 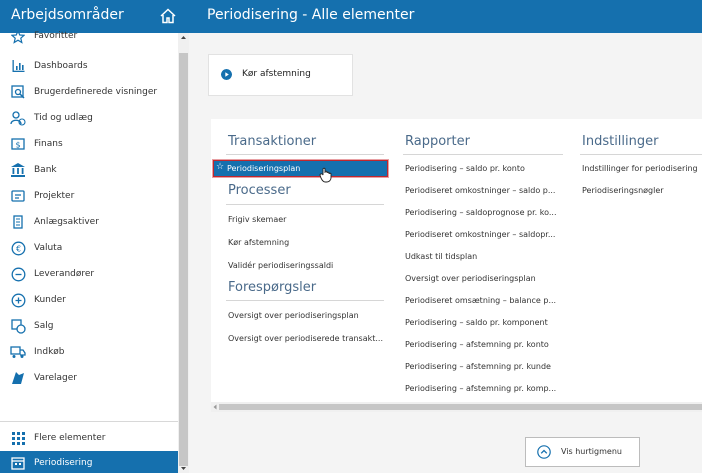 I want to click on report-link: Periodisering – afstemning pr. konto, so click(x=477, y=344).